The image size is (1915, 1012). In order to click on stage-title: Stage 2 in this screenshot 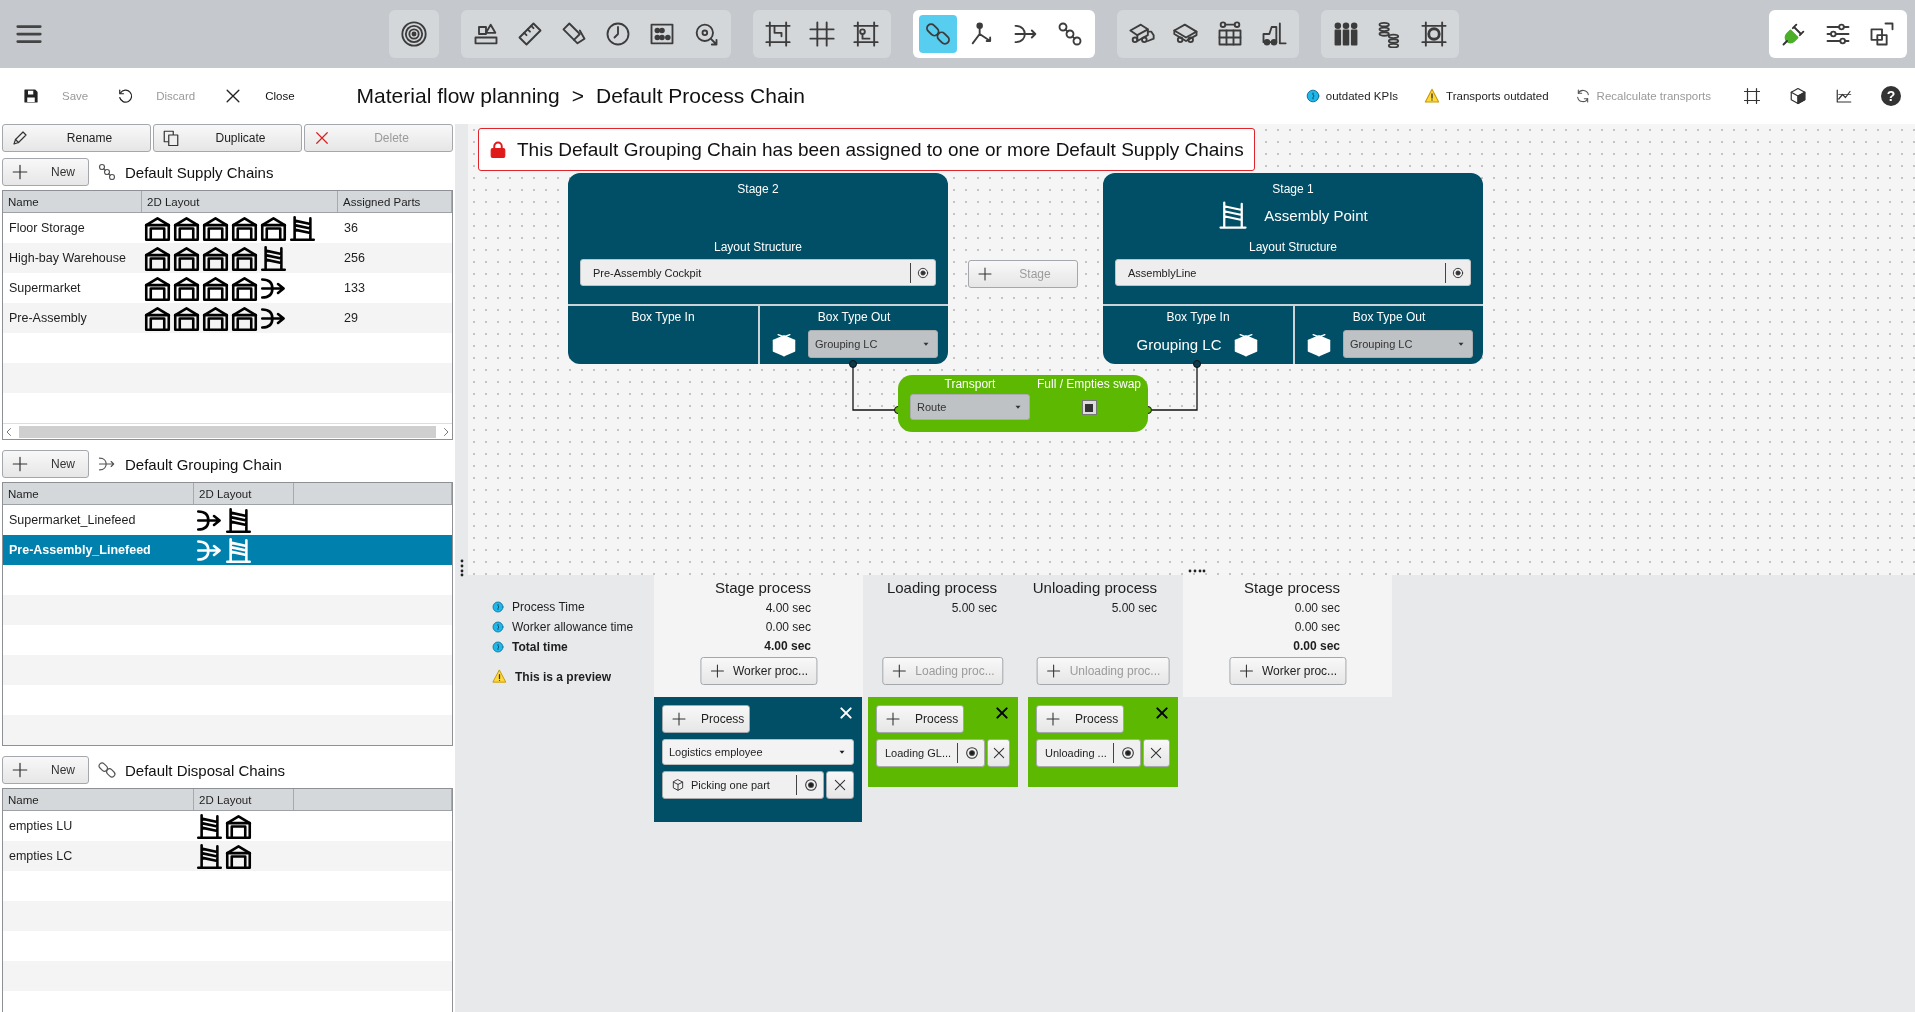, I will do `click(758, 189)`.